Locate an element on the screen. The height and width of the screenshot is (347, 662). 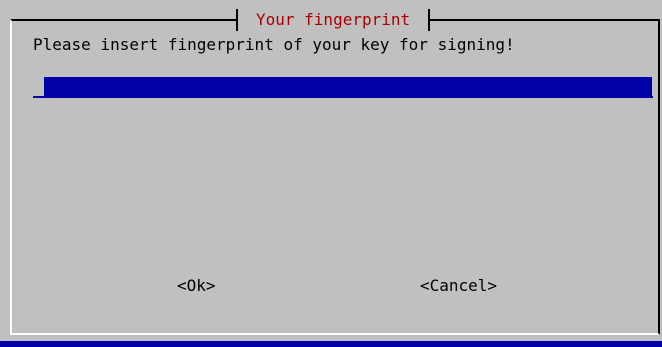
dialog-title: Your fingerprint is located at coordinates (333, 20).